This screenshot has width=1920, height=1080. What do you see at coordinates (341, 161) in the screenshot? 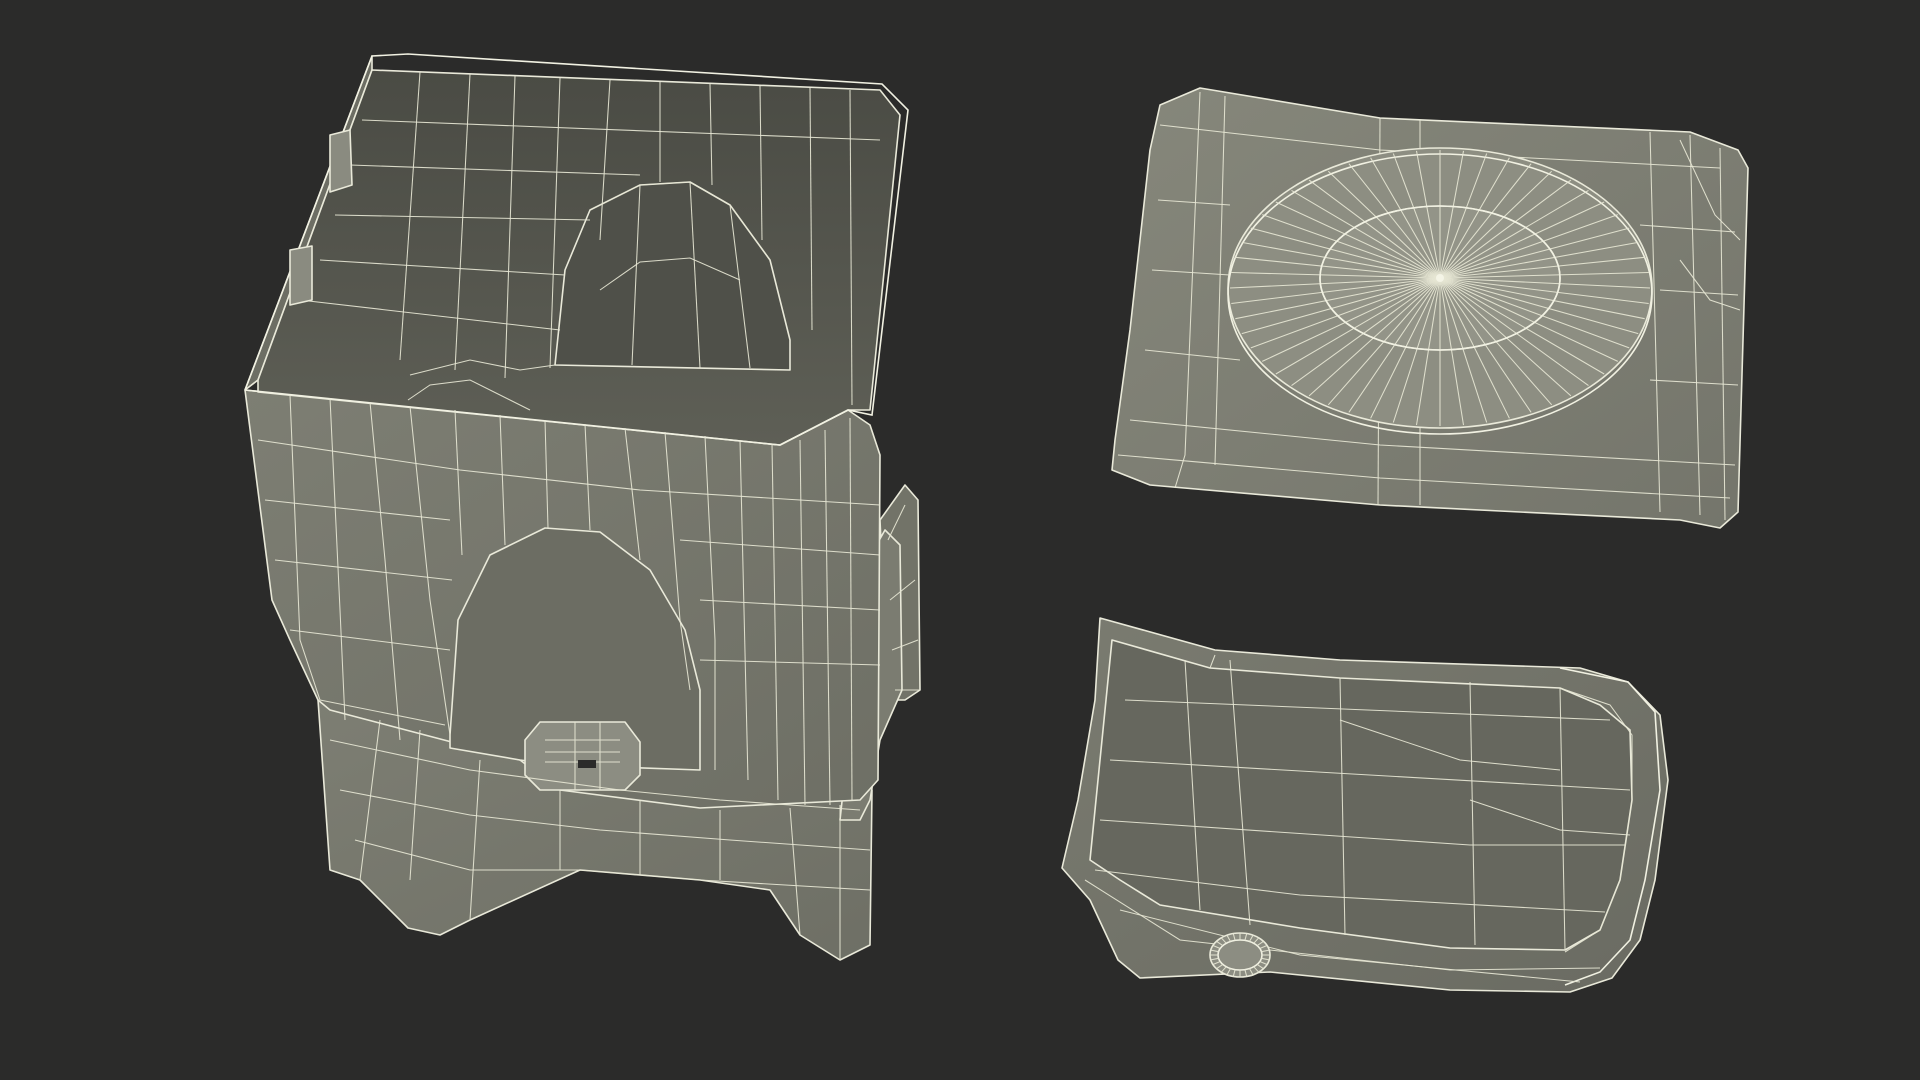
I see `rim-notch-upper` at bounding box center [341, 161].